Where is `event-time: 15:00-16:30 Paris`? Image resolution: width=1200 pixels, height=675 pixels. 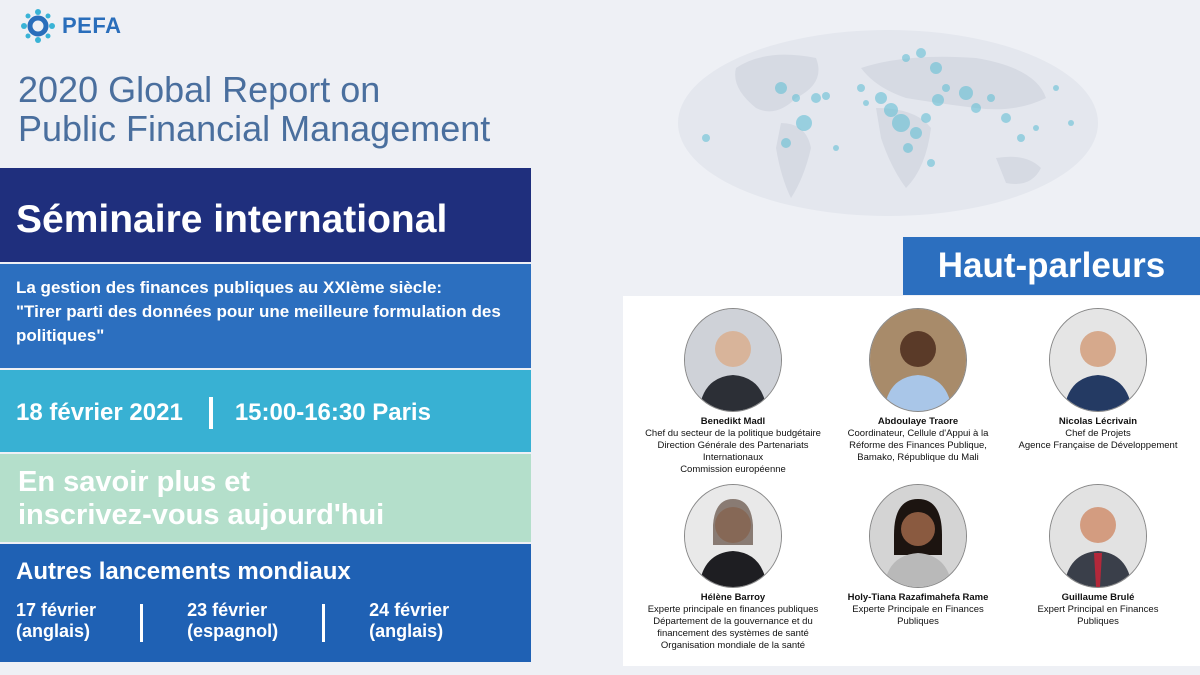 event-time: 15:00-16:30 Paris is located at coordinates (332, 412).